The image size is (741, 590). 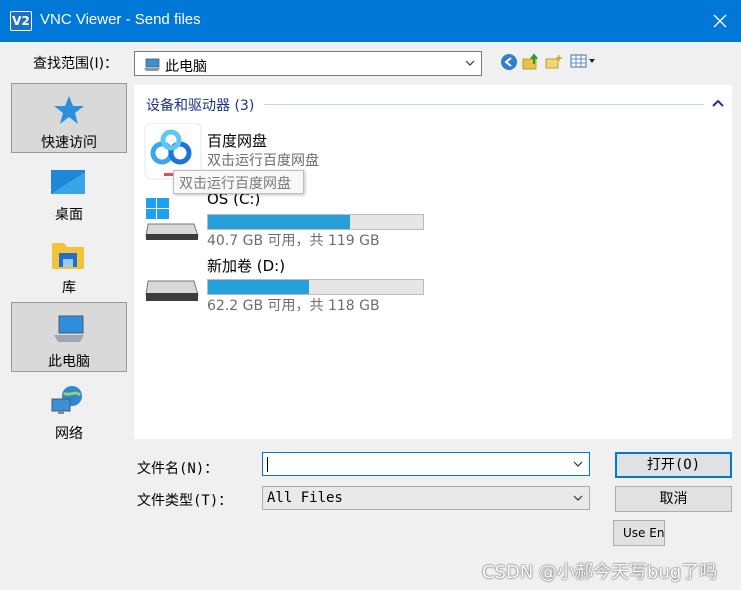 I want to click on place-library: 库, so click(x=69, y=264).